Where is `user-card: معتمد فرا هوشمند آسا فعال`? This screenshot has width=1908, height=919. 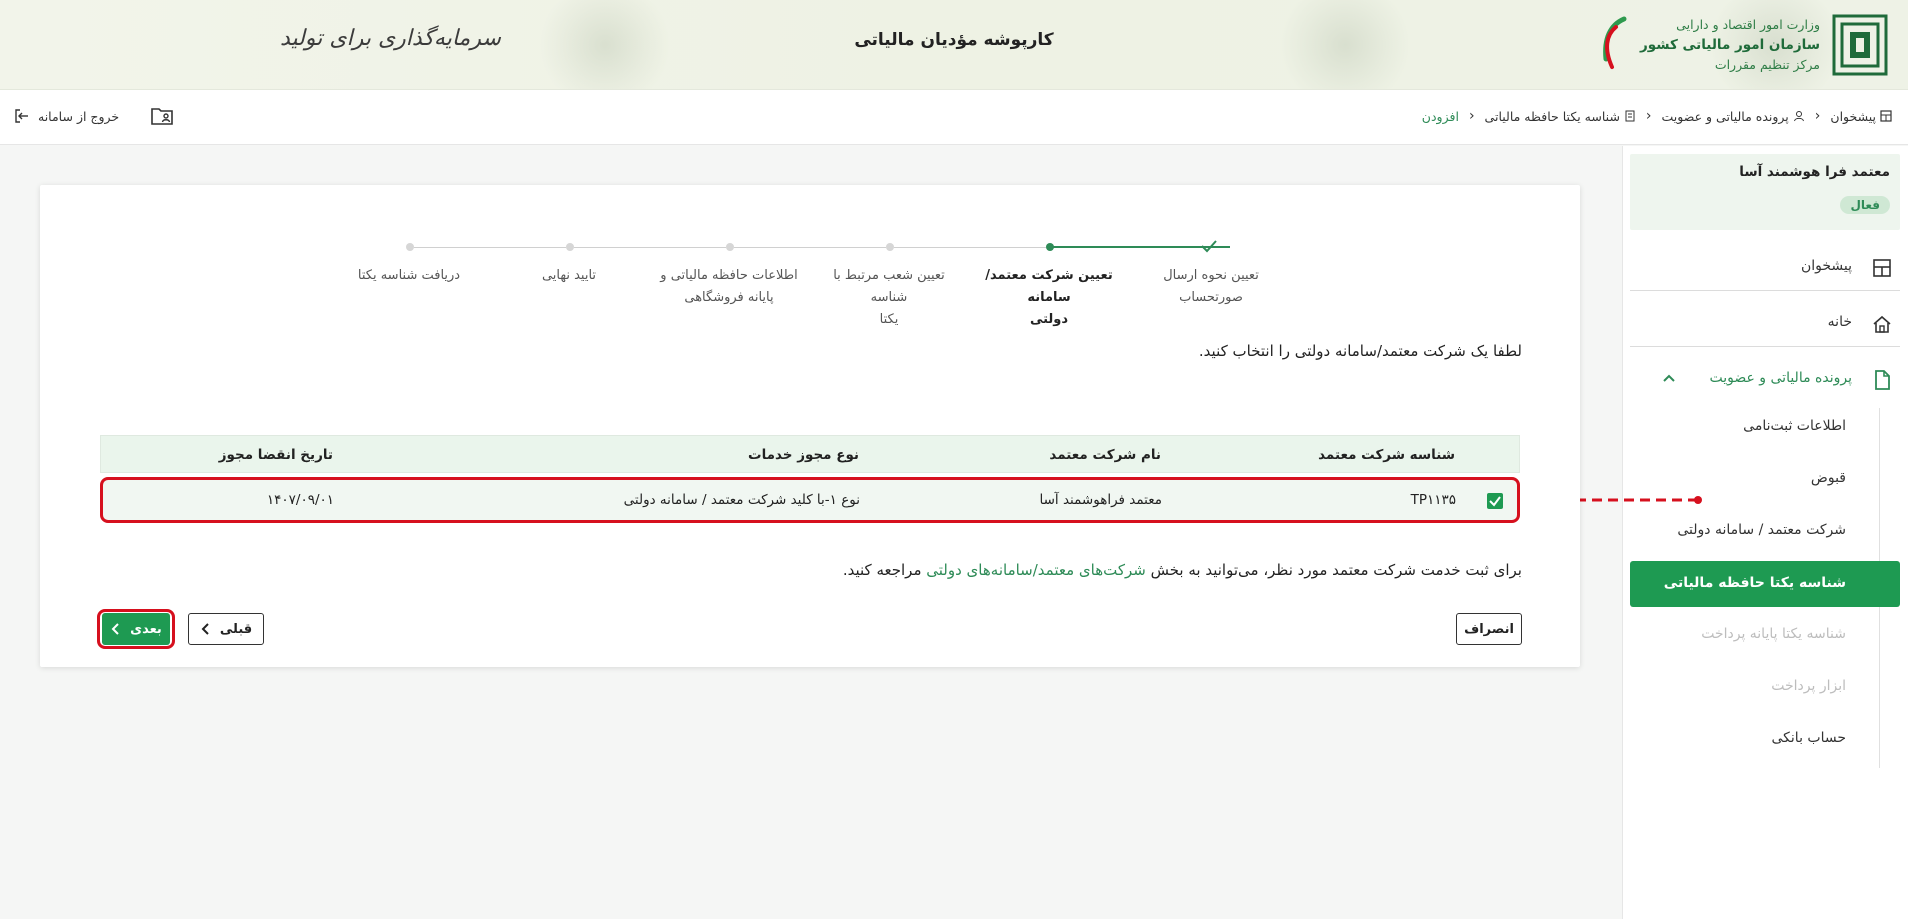
user-card: معتمد فرا هوشمند آسا فعال is located at coordinates (1765, 192).